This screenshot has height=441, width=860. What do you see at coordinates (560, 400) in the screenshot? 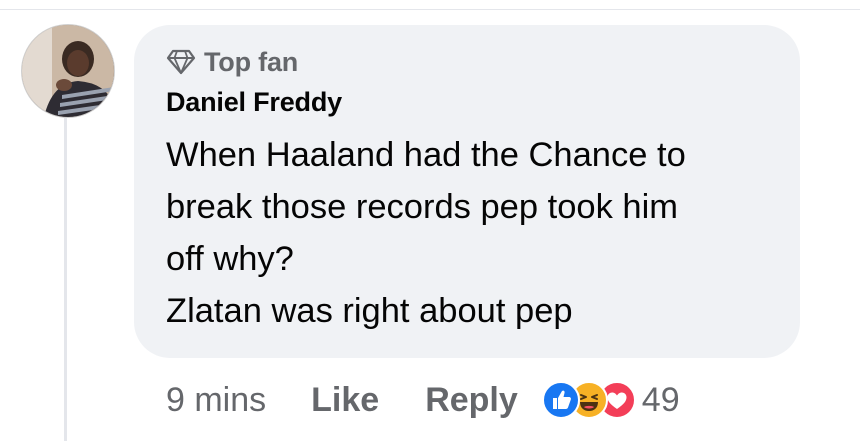
I see `like-reaction-icon` at bounding box center [560, 400].